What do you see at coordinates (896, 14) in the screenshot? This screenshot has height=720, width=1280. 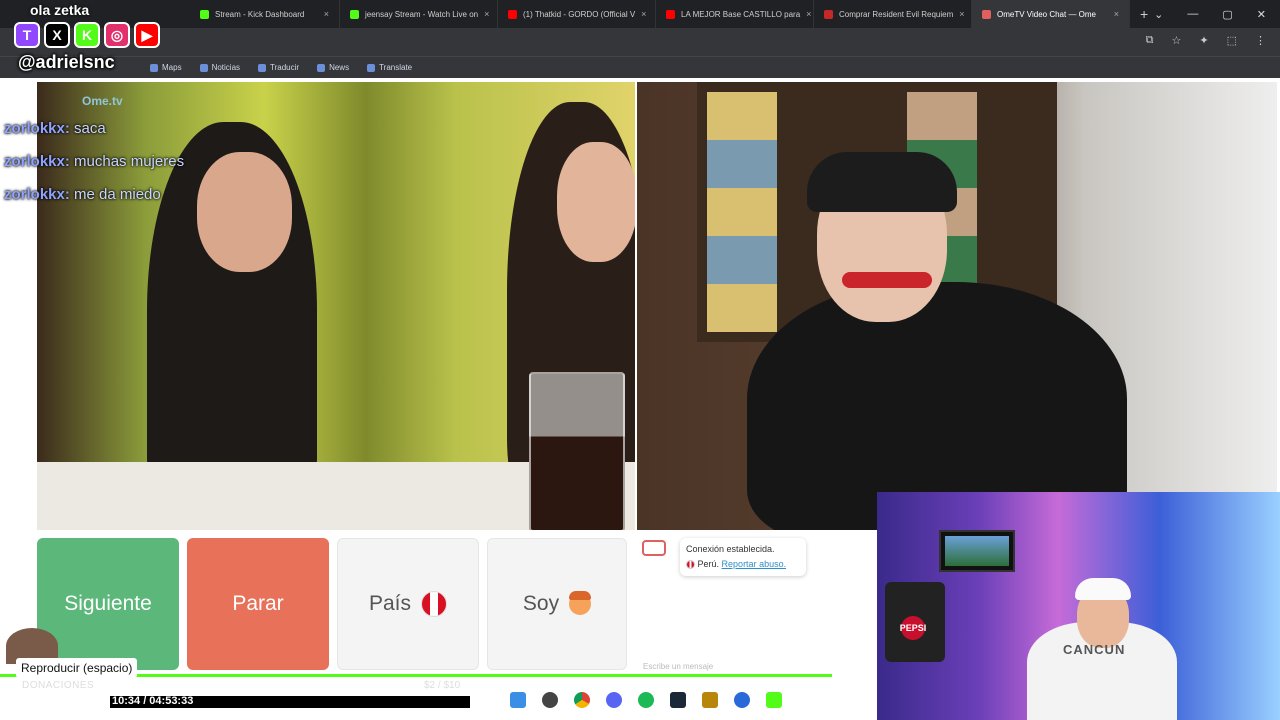 I see `tab-title: Comprar Resident Evil Requiem` at bounding box center [896, 14].